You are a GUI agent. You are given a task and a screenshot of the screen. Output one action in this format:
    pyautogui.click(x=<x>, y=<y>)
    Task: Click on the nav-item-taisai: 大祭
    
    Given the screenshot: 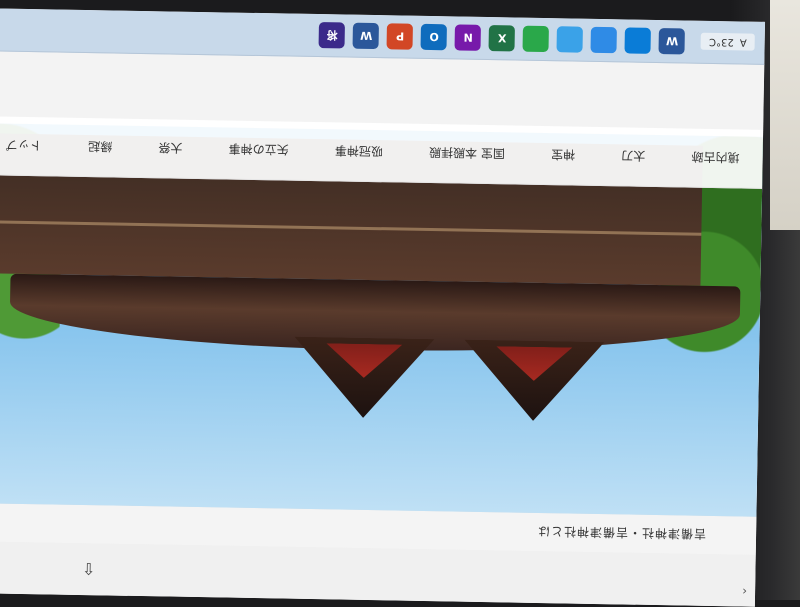 What is the action you would take?
    pyautogui.click(x=170, y=149)
    